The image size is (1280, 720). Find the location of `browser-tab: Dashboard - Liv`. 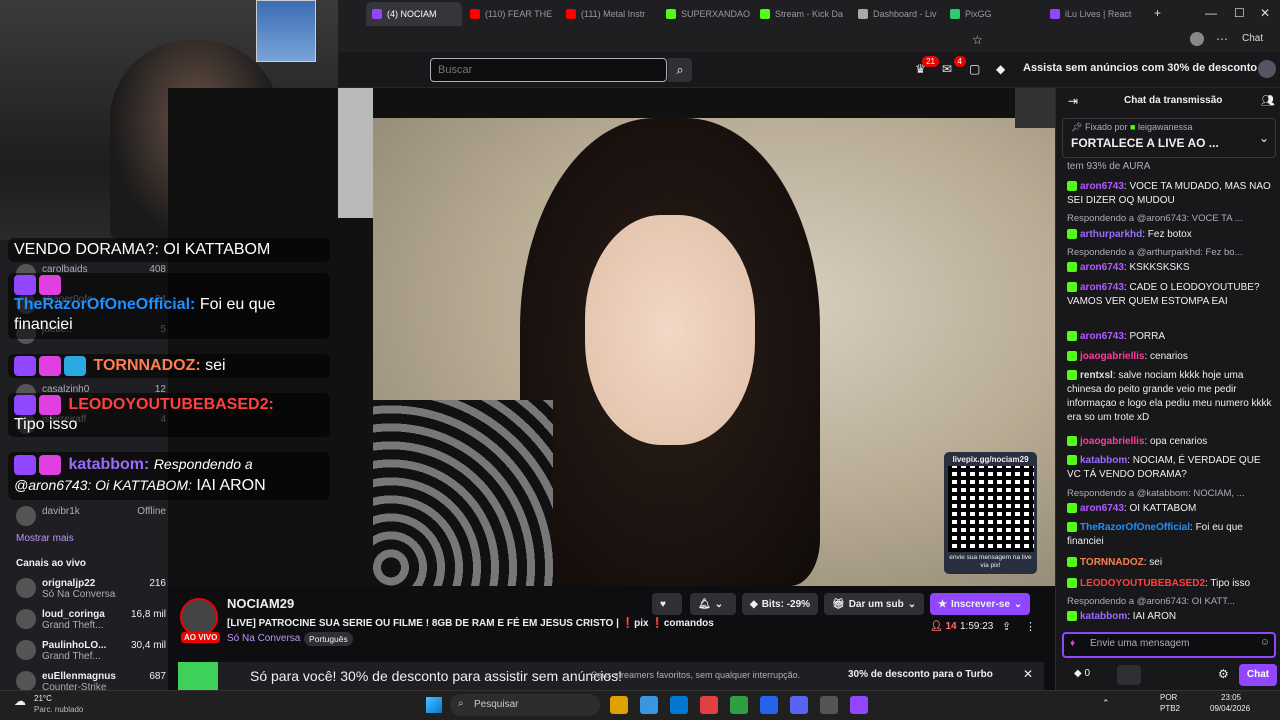

browser-tab: Dashboard - Liv is located at coordinates (900, 14).